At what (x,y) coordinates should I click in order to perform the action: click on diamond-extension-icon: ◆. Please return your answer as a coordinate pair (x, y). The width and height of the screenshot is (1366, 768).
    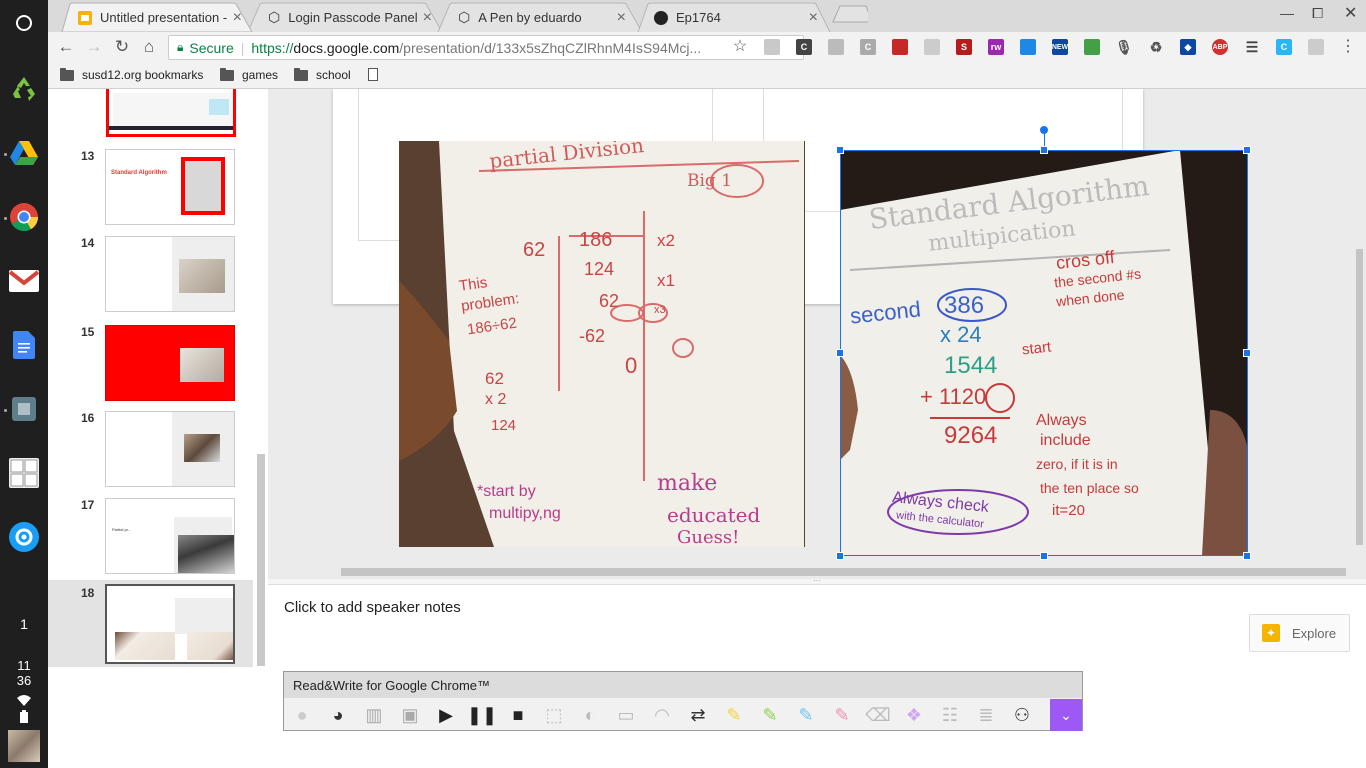
    Looking at the image, I should click on (1188, 47).